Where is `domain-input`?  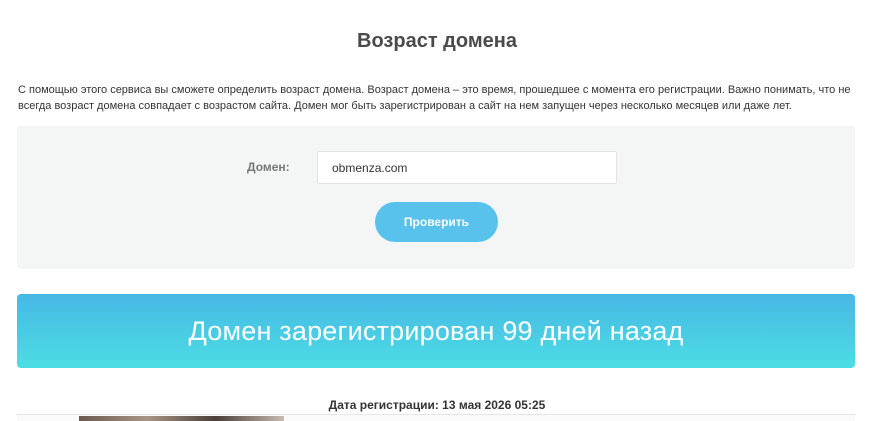
domain-input is located at coordinates (467, 167).